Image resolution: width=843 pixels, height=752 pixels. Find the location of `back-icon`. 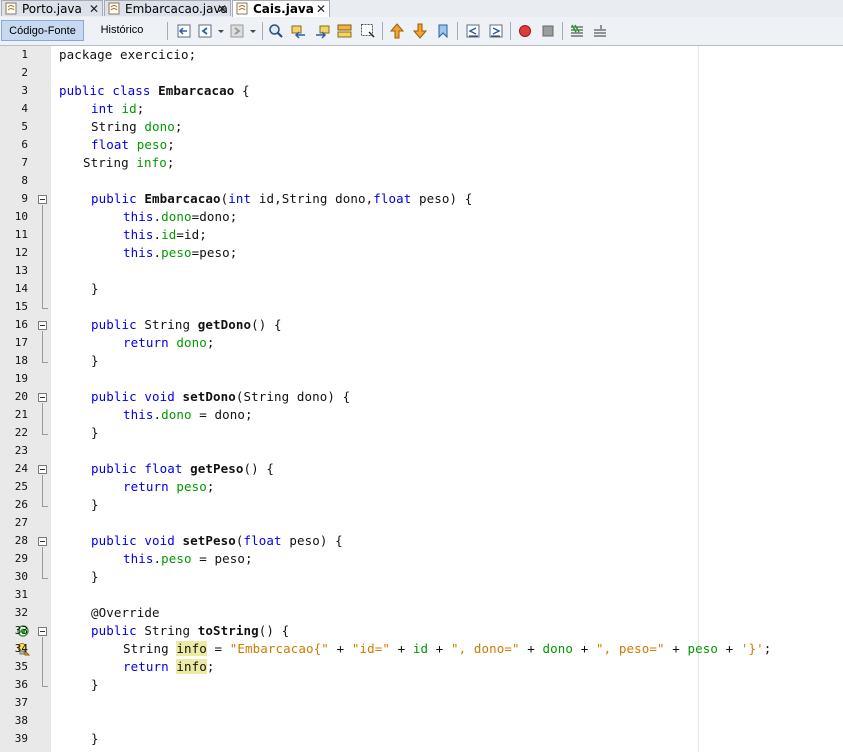

back-icon is located at coordinates (205, 31).